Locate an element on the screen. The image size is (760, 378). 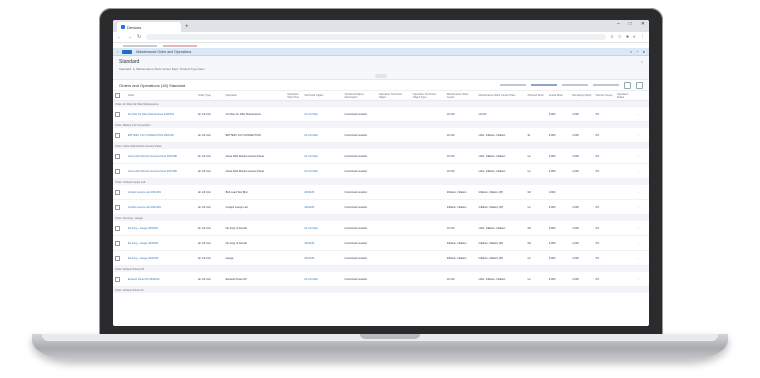
technical-object-link: 4002184 is located at coordinates (322, 207).